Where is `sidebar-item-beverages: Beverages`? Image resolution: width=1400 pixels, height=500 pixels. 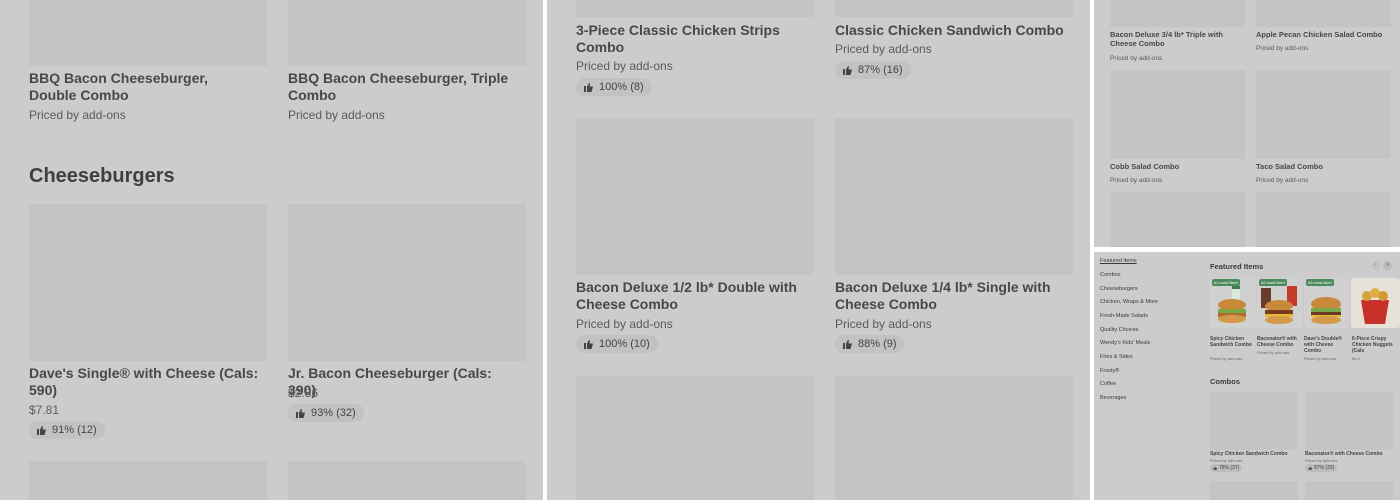
sidebar-item-beverages: Beverages is located at coordinates (1113, 398).